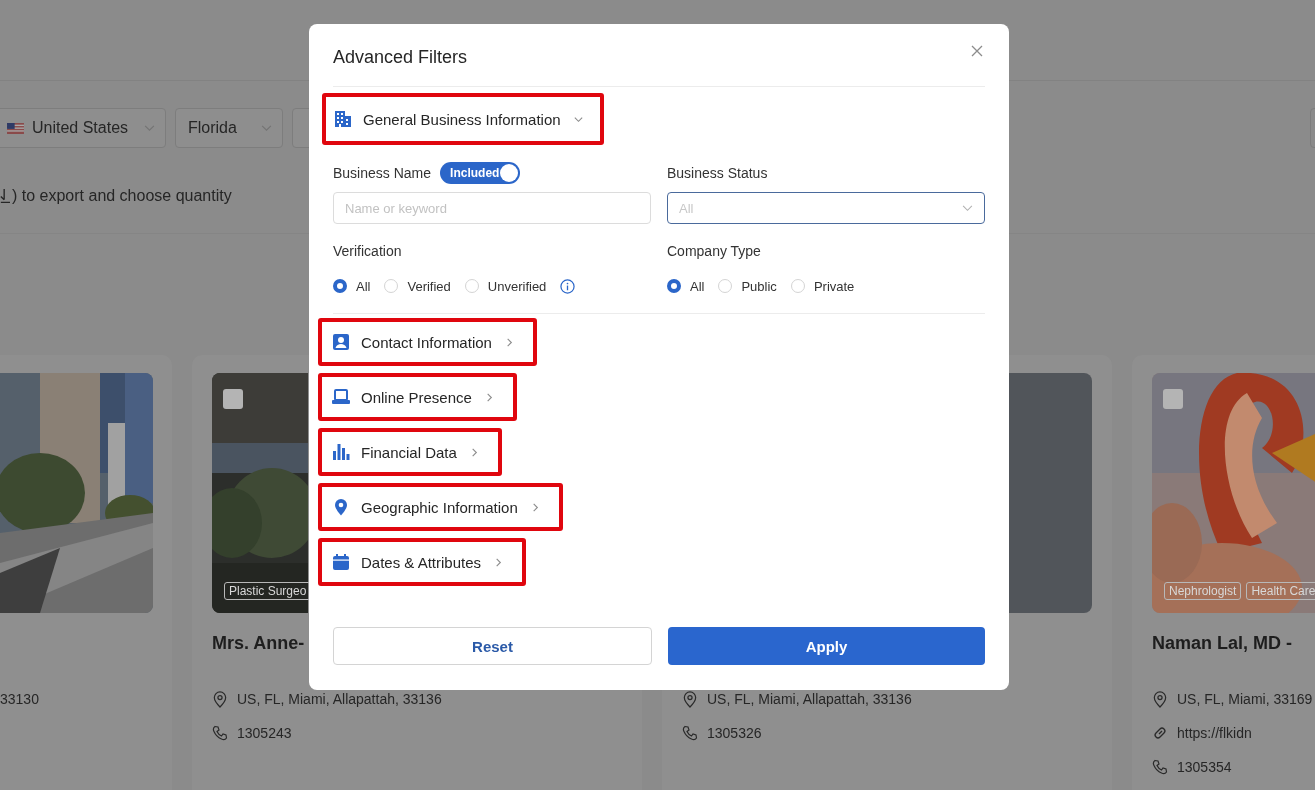  I want to click on business-name: Naman Lal, MD -, so click(1222, 643).